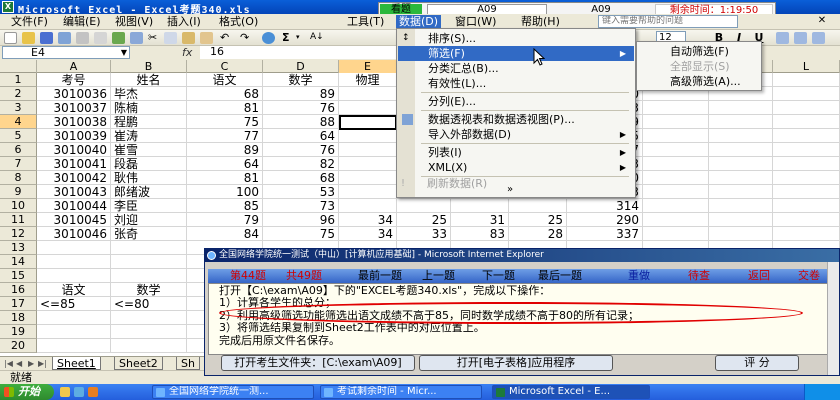  I want to click on undo-icon: ↶, so click(224, 37).